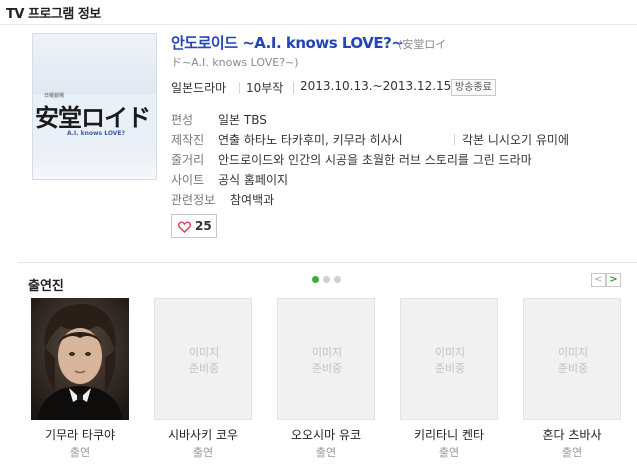 Image resolution: width=637 pixels, height=468 pixels. I want to click on staff-label: 제작진, so click(188, 140).